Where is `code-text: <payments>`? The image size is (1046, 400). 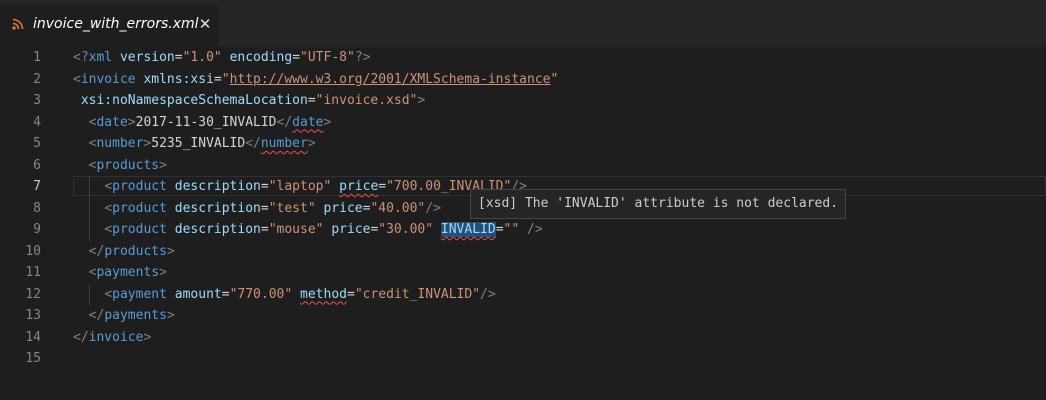
code-text: <payments> is located at coordinates (120, 273).